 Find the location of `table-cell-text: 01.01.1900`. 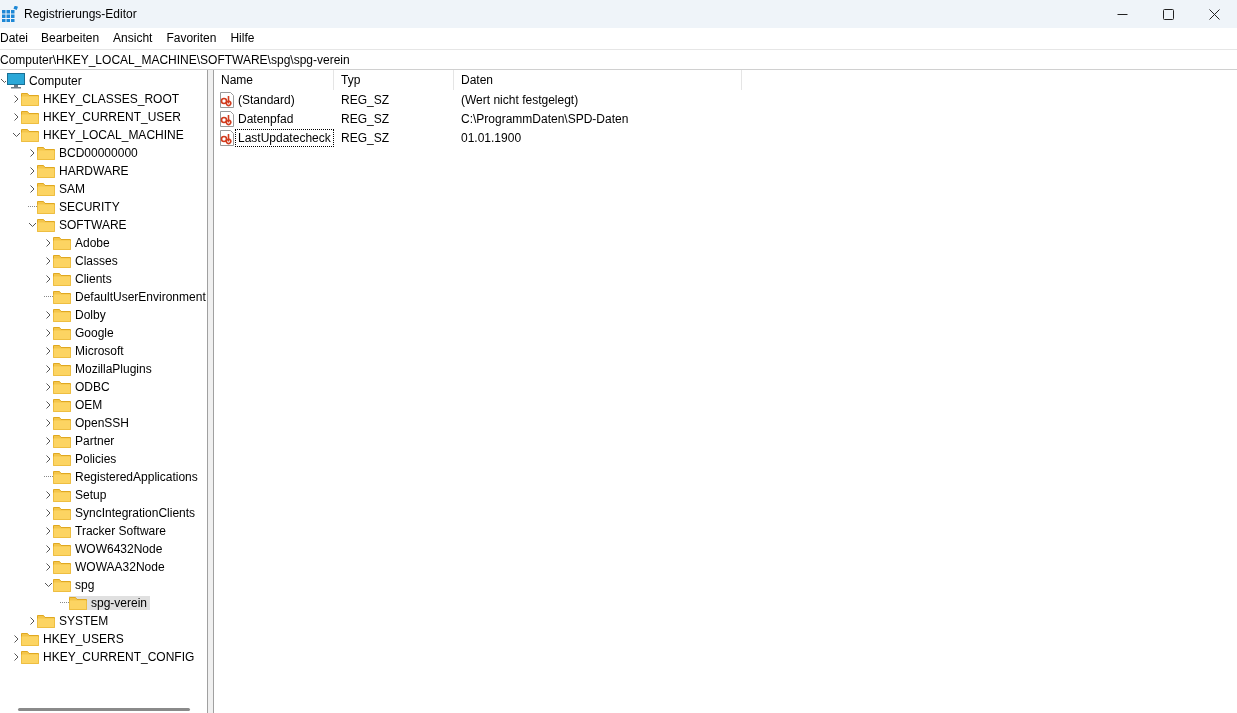

table-cell-text: 01.01.1900 is located at coordinates (491, 137).